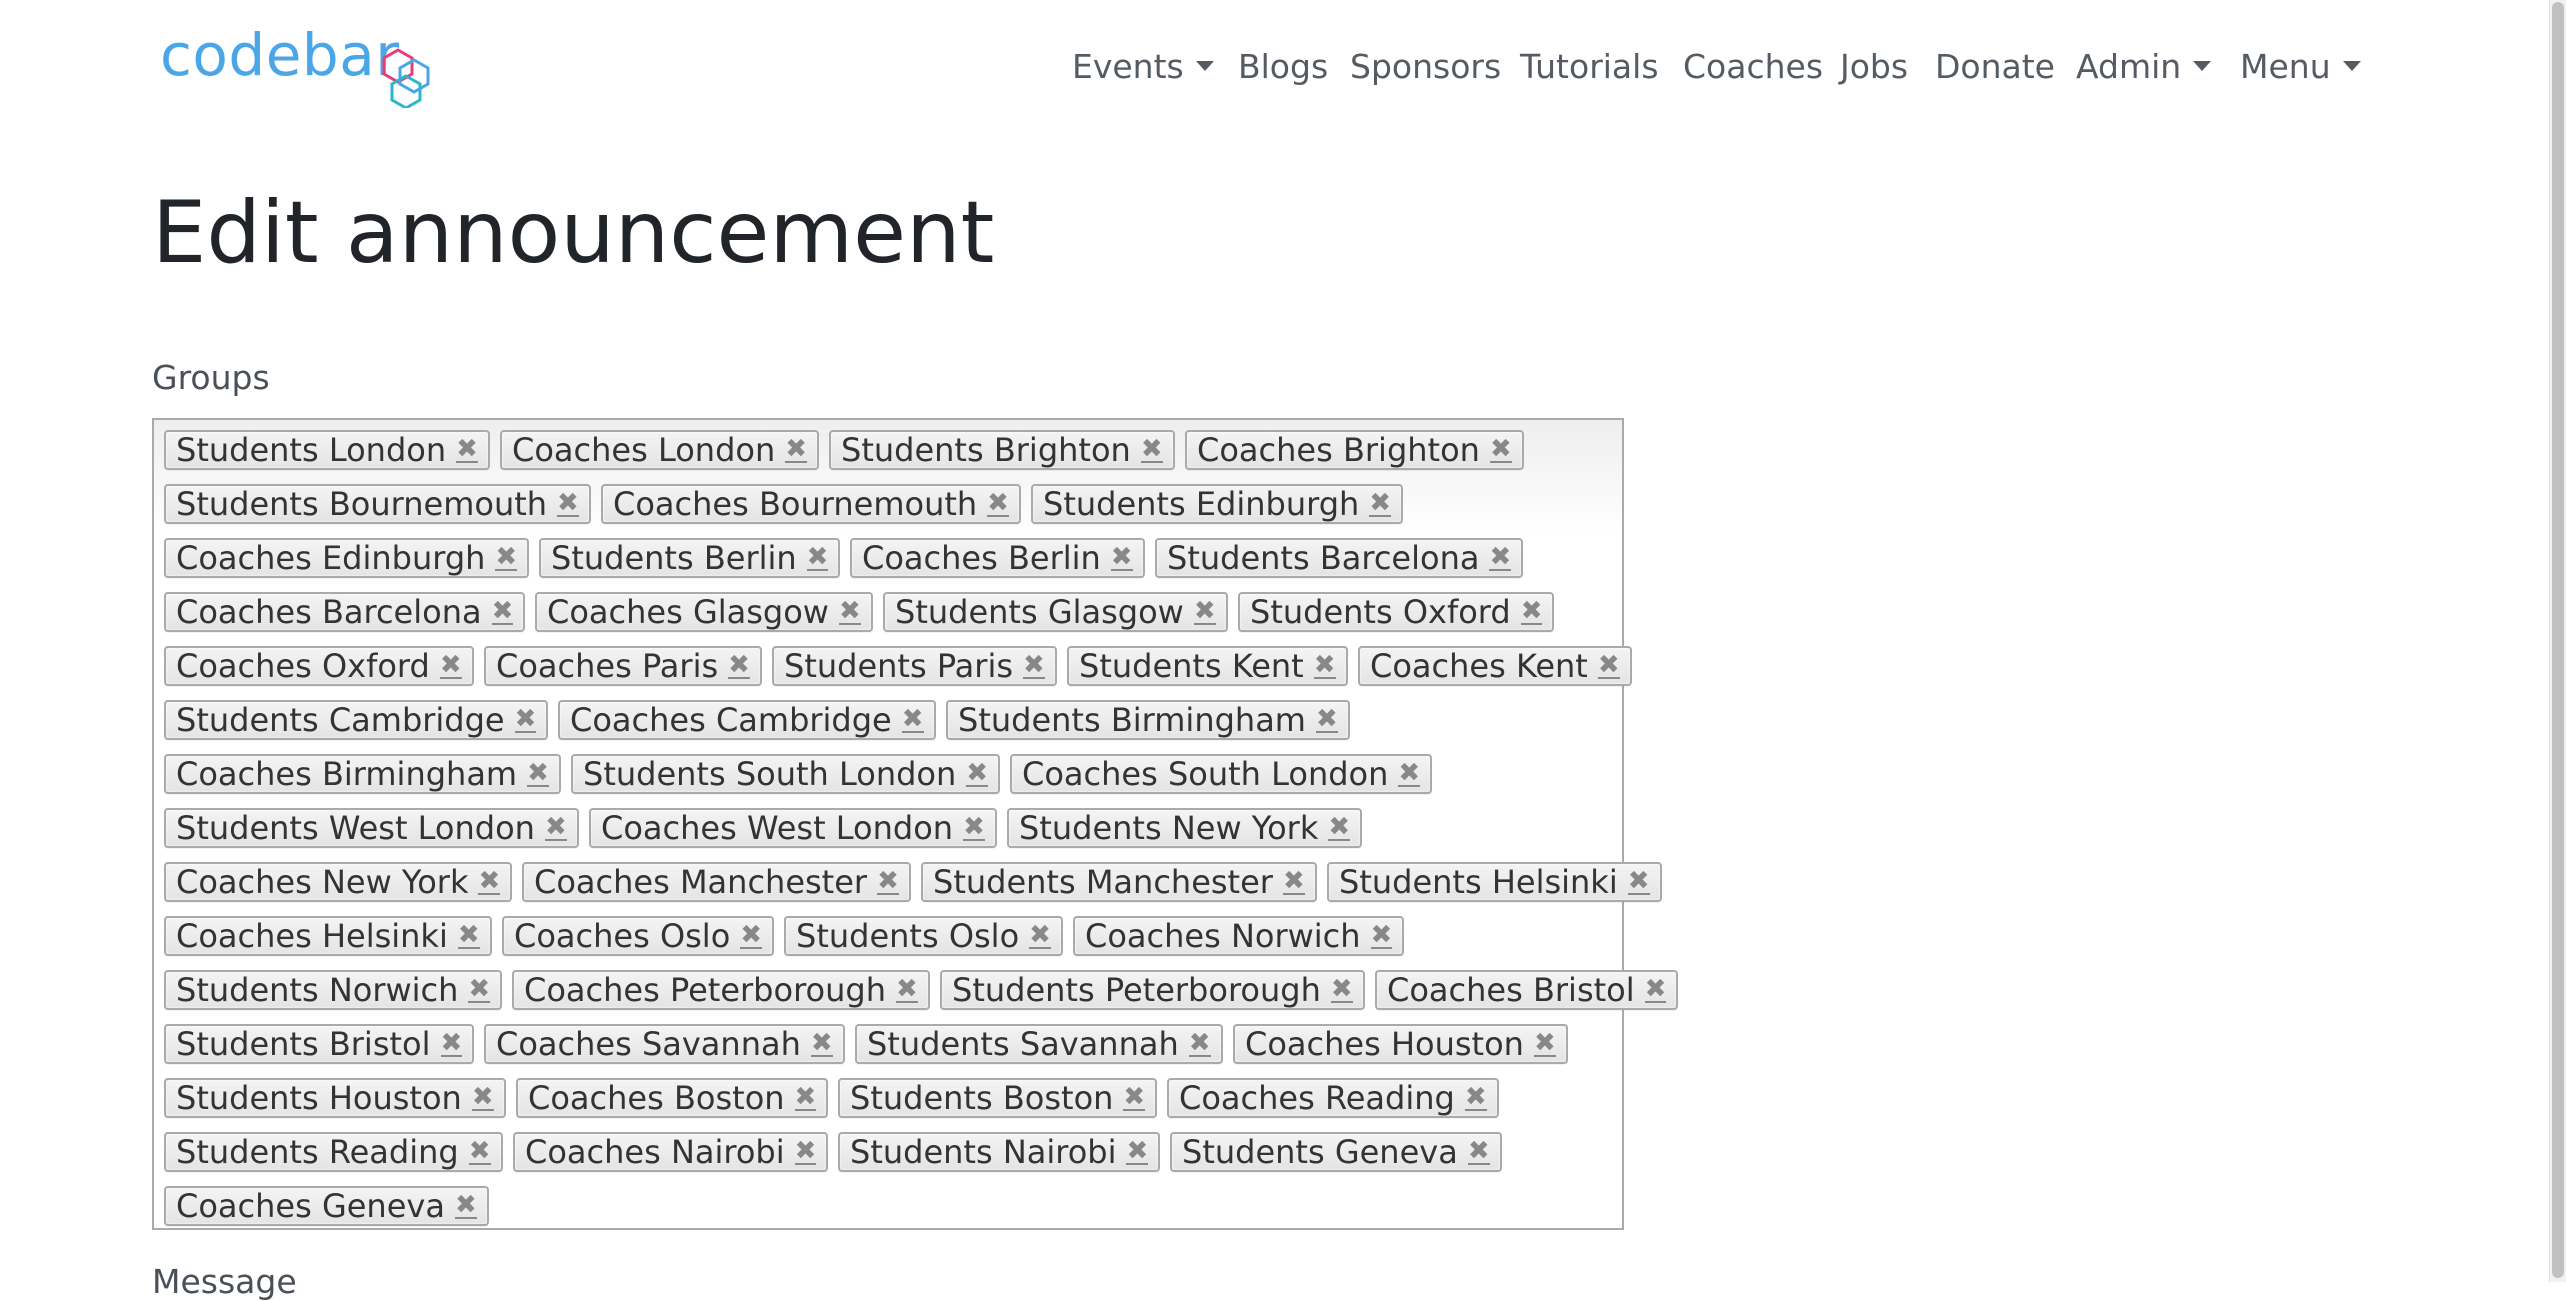  I want to click on group-tag: Students Oslo ✖, so click(923, 936).